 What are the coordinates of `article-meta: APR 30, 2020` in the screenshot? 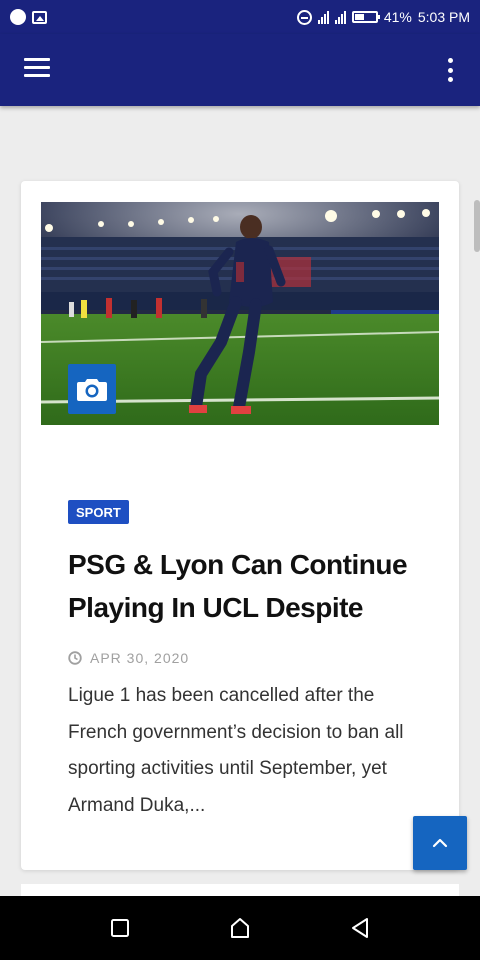 It's located at (128, 658).